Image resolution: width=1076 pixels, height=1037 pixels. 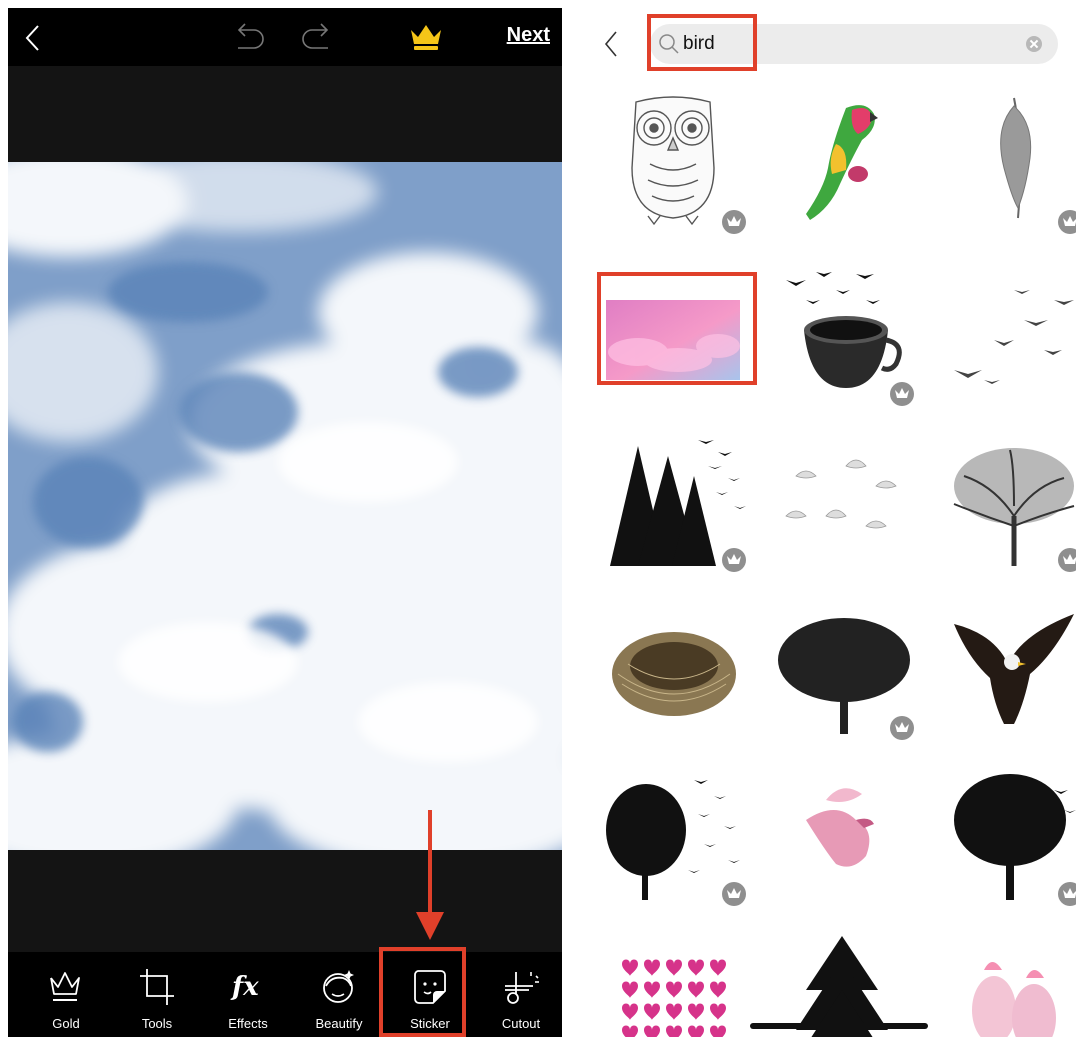 I want to click on tool-tools: Tools, so click(x=157, y=994).